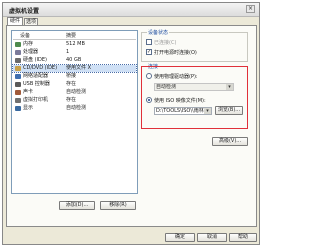 The height and width of the screenshot is (248, 320). I want to click on remove-button: 移除(R), so click(118, 205).